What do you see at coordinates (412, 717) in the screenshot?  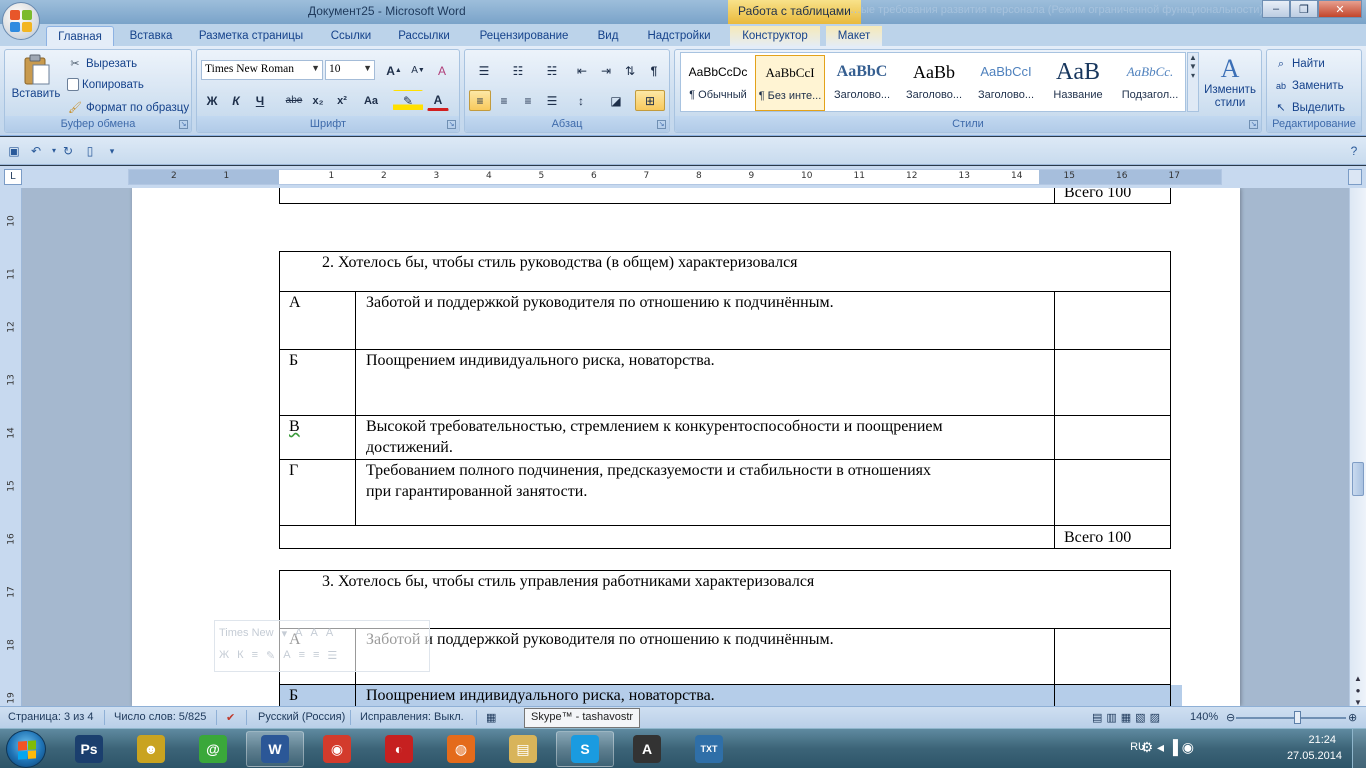 I see `track-changes-indicator: Исправления: Выкл.` at bounding box center [412, 717].